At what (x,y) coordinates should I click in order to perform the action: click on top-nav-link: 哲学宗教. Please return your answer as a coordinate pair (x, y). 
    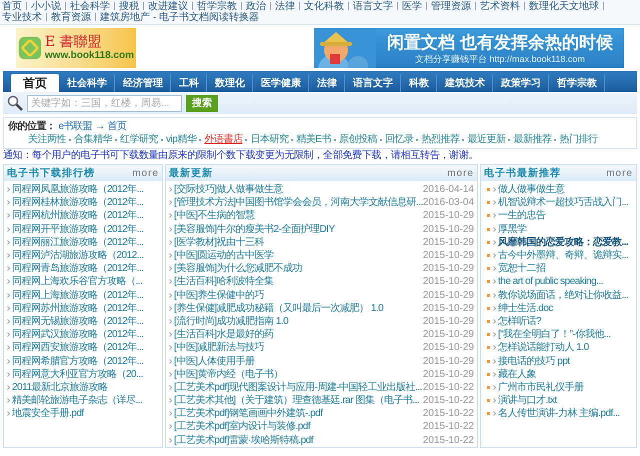
    Looking at the image, I should click on (217, 6).